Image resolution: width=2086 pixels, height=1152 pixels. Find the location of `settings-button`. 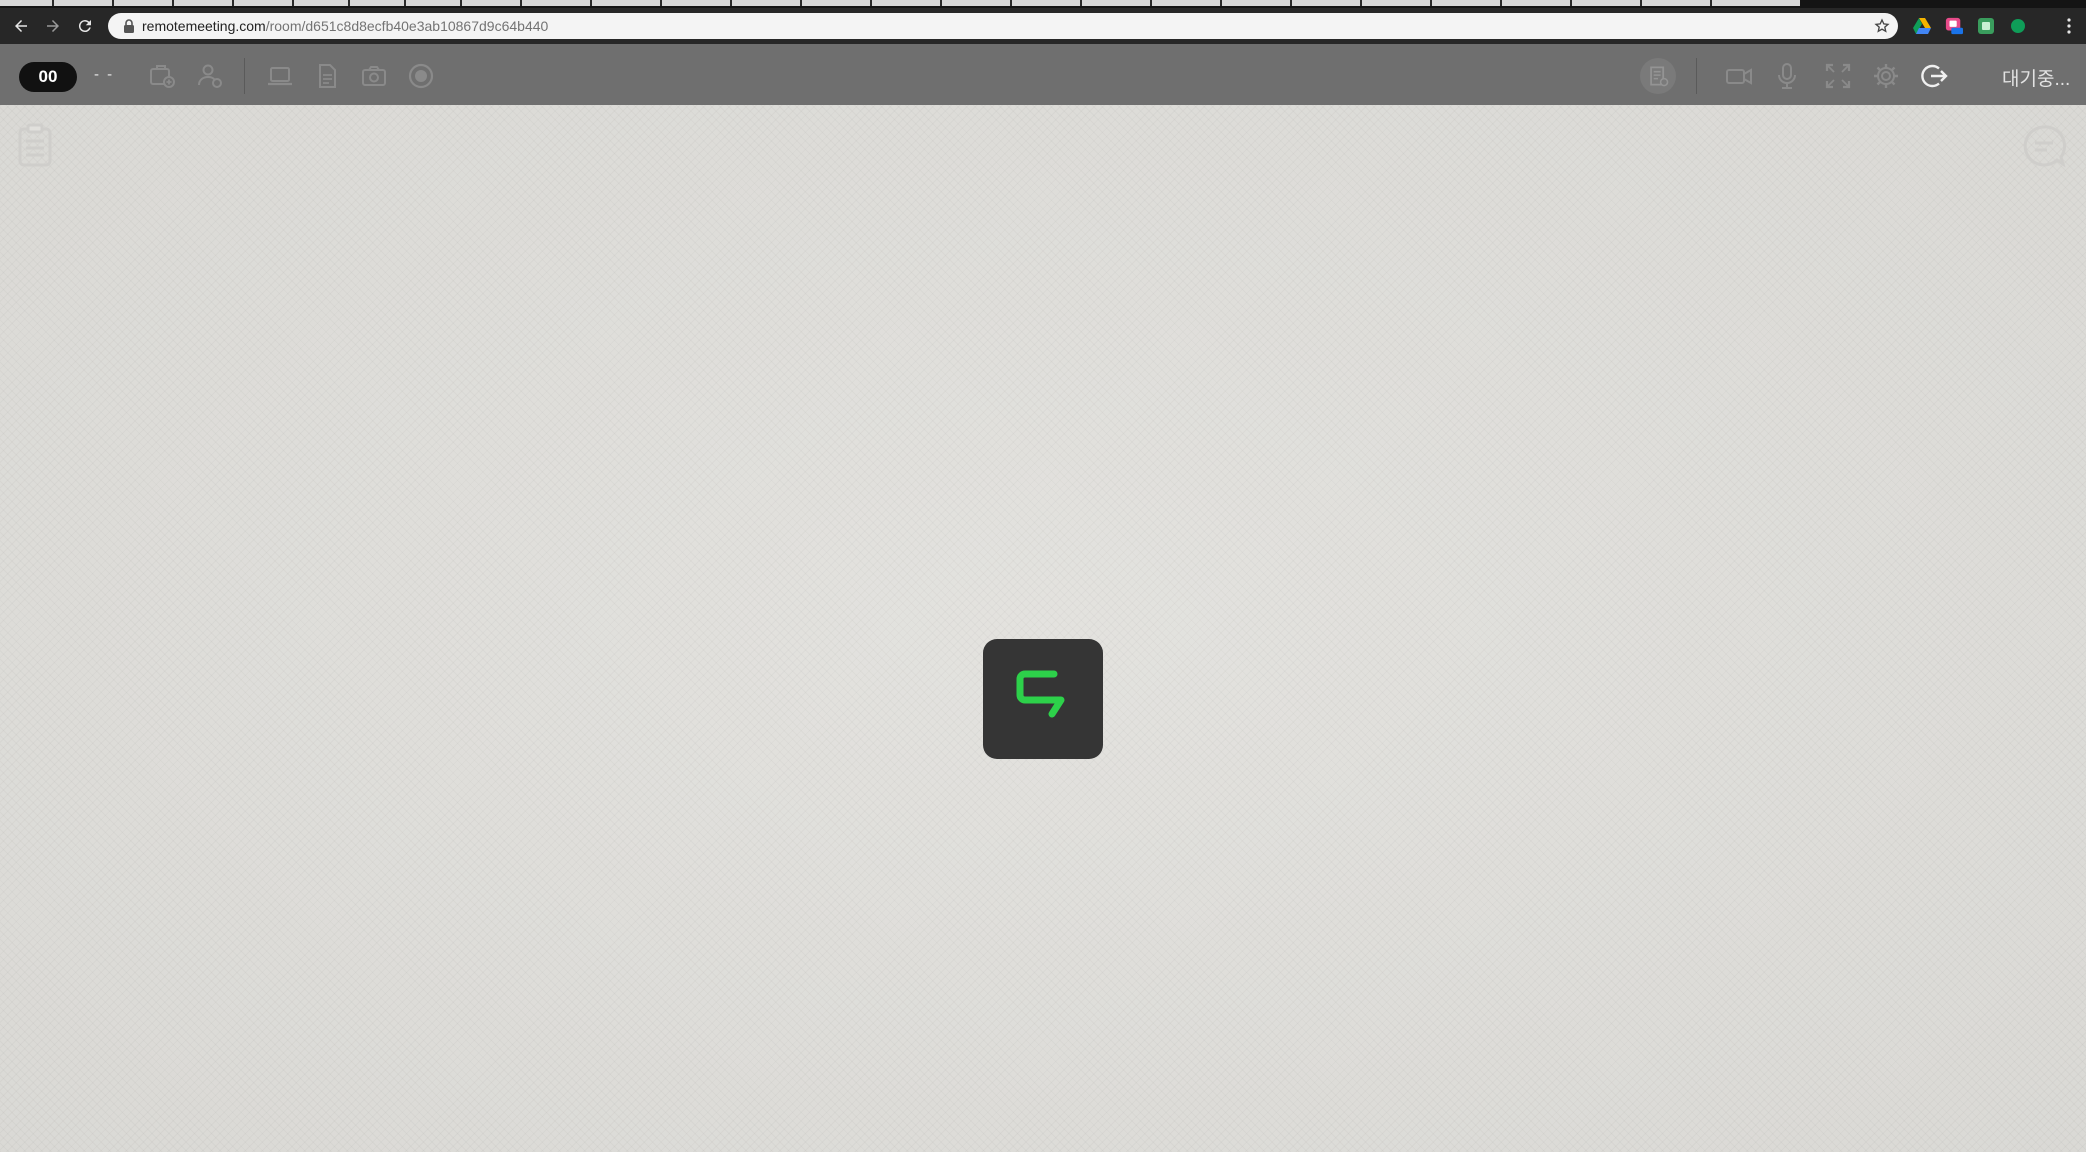

settings-button is located at coordinates (1886, 76).